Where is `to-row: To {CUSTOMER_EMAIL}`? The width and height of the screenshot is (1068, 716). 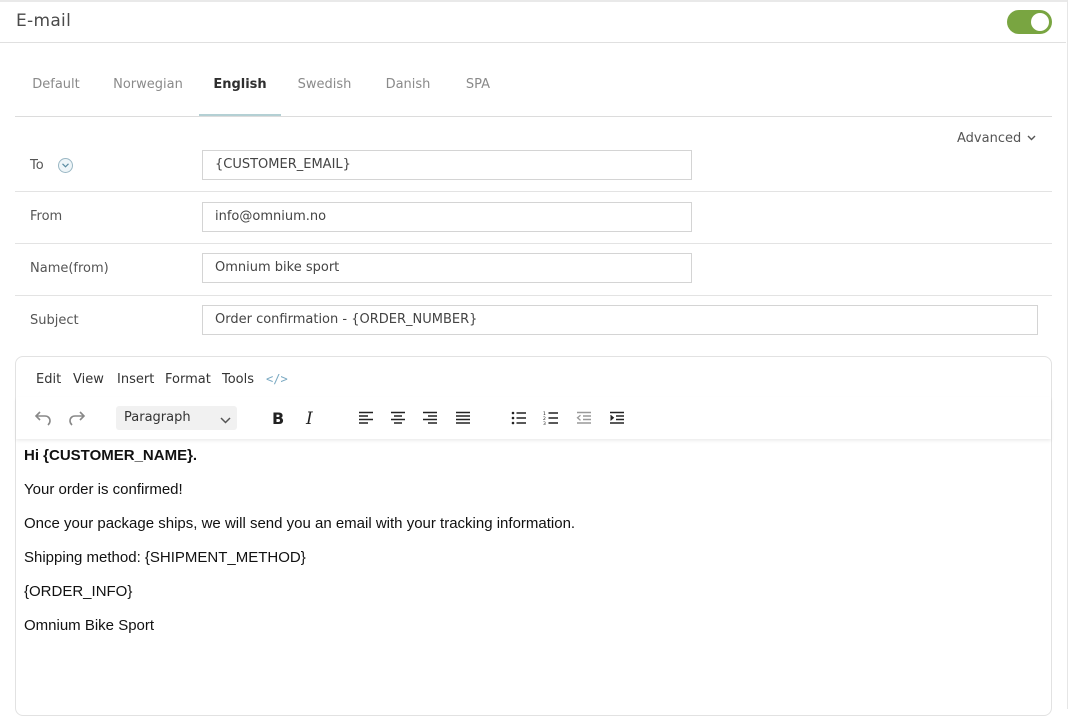
to-row: To {CUSTOMER_EMAIL} is located at coordinates (533, 166).